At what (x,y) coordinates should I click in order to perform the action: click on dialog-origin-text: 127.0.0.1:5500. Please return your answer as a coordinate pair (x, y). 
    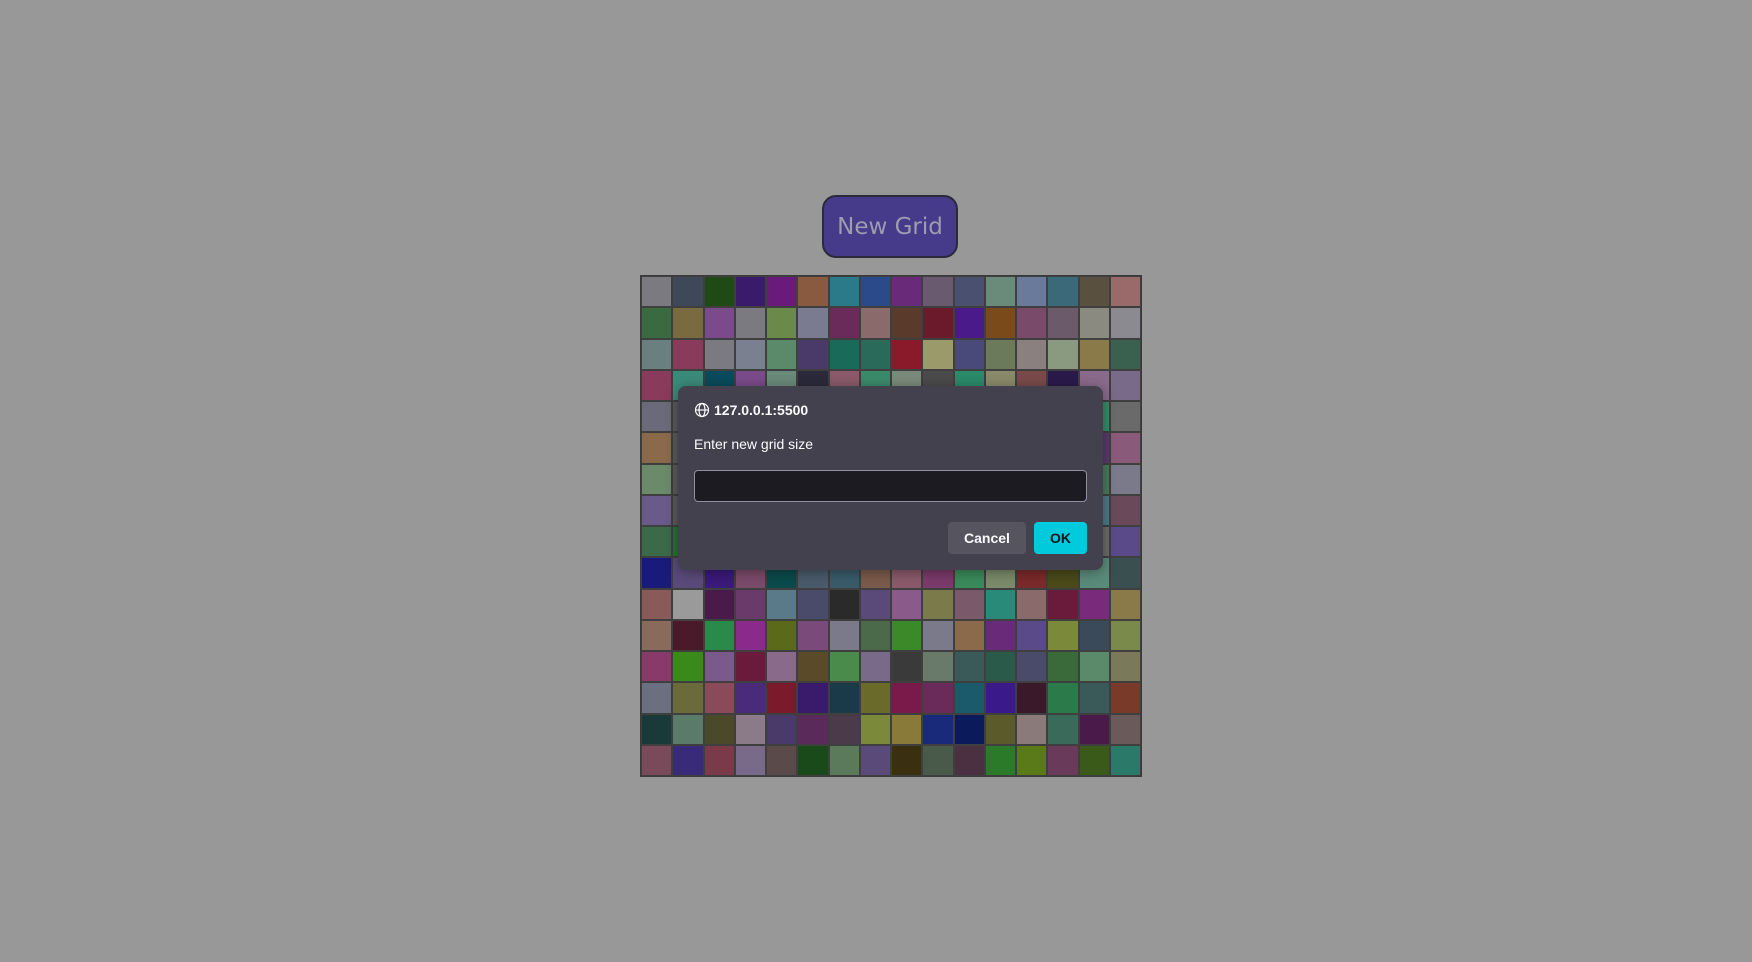
    Looking at the image, I should click on (761, 410).